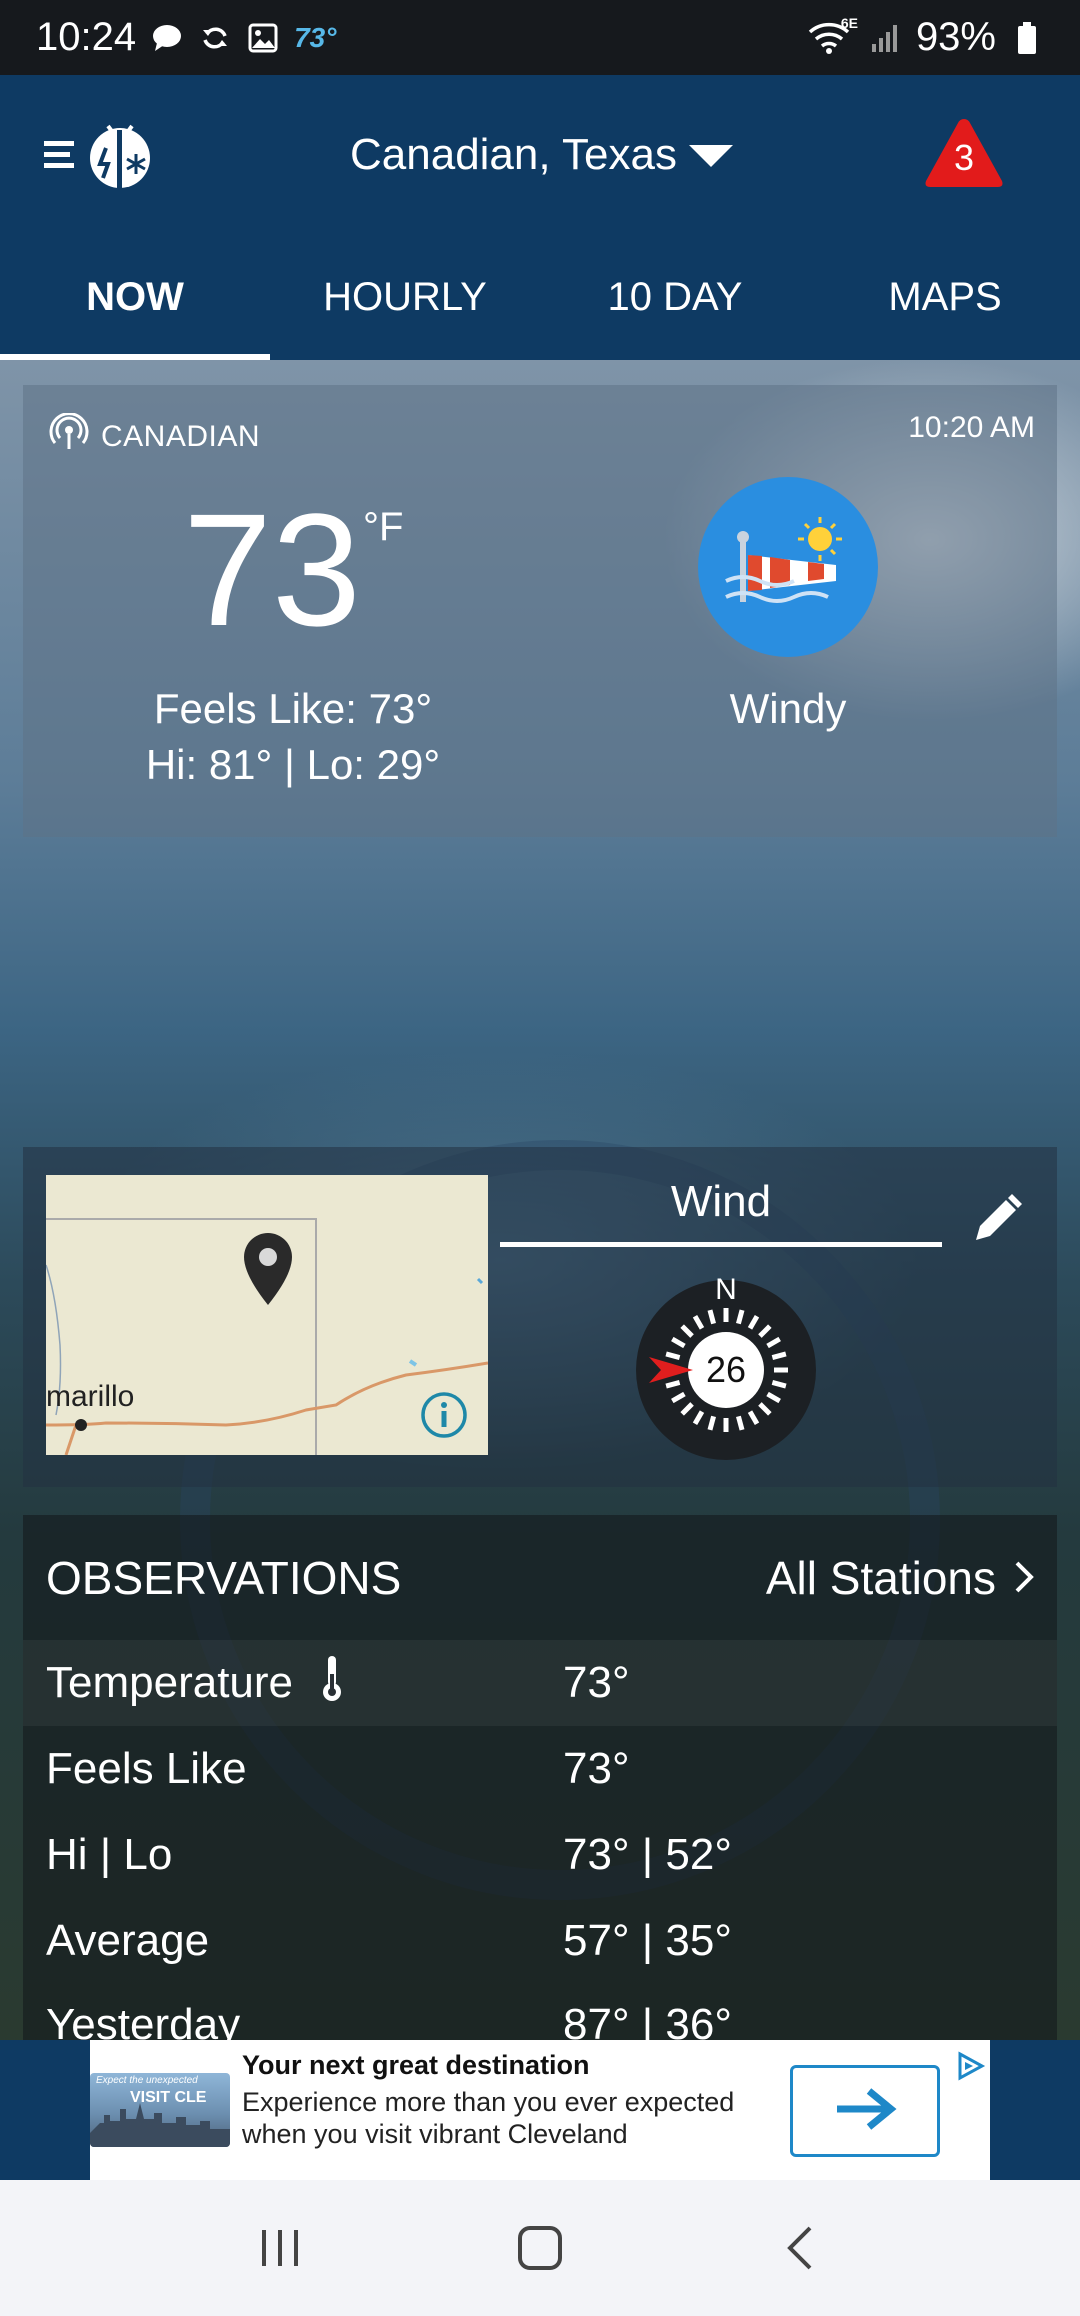  What do you see at coordinates (675, 297) in the screenshot?
I see `tab-10-day: 10 DAY` at bounding box center [675, 297].